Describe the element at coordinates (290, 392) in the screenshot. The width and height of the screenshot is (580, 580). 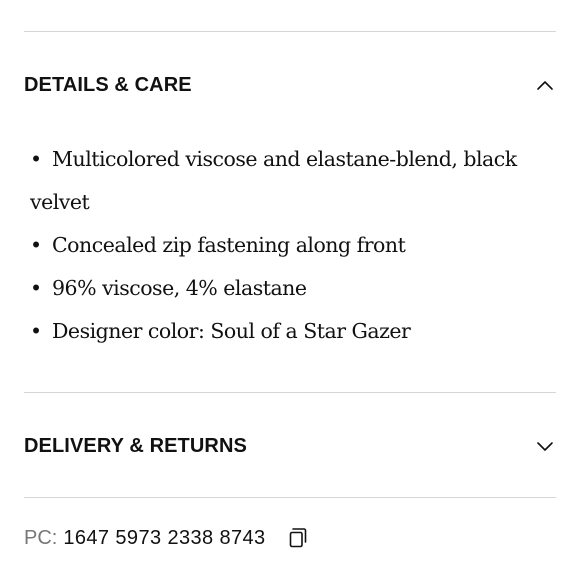
I see `middle-divider` at that location.